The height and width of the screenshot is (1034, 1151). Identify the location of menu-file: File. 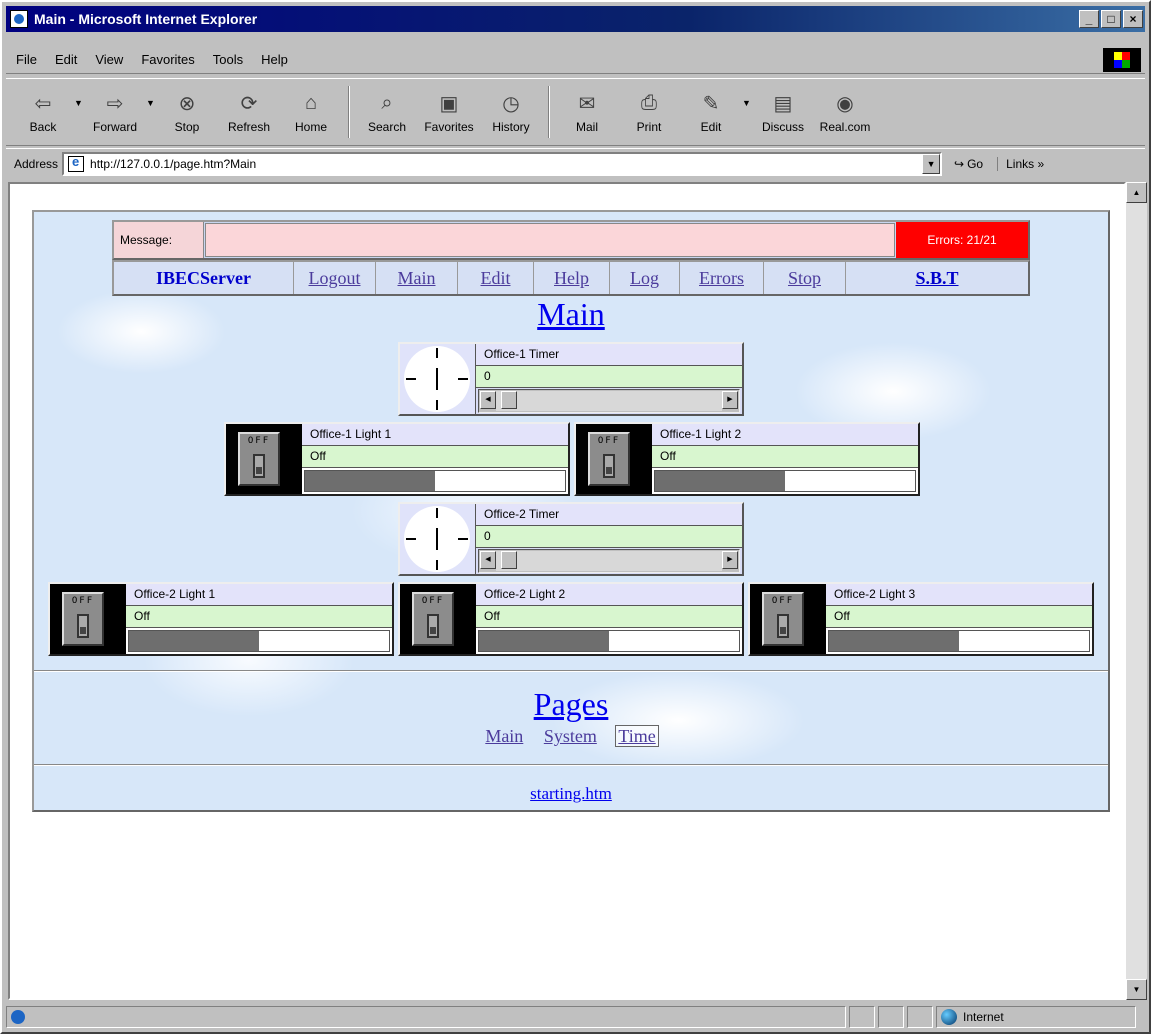
(26, 59).